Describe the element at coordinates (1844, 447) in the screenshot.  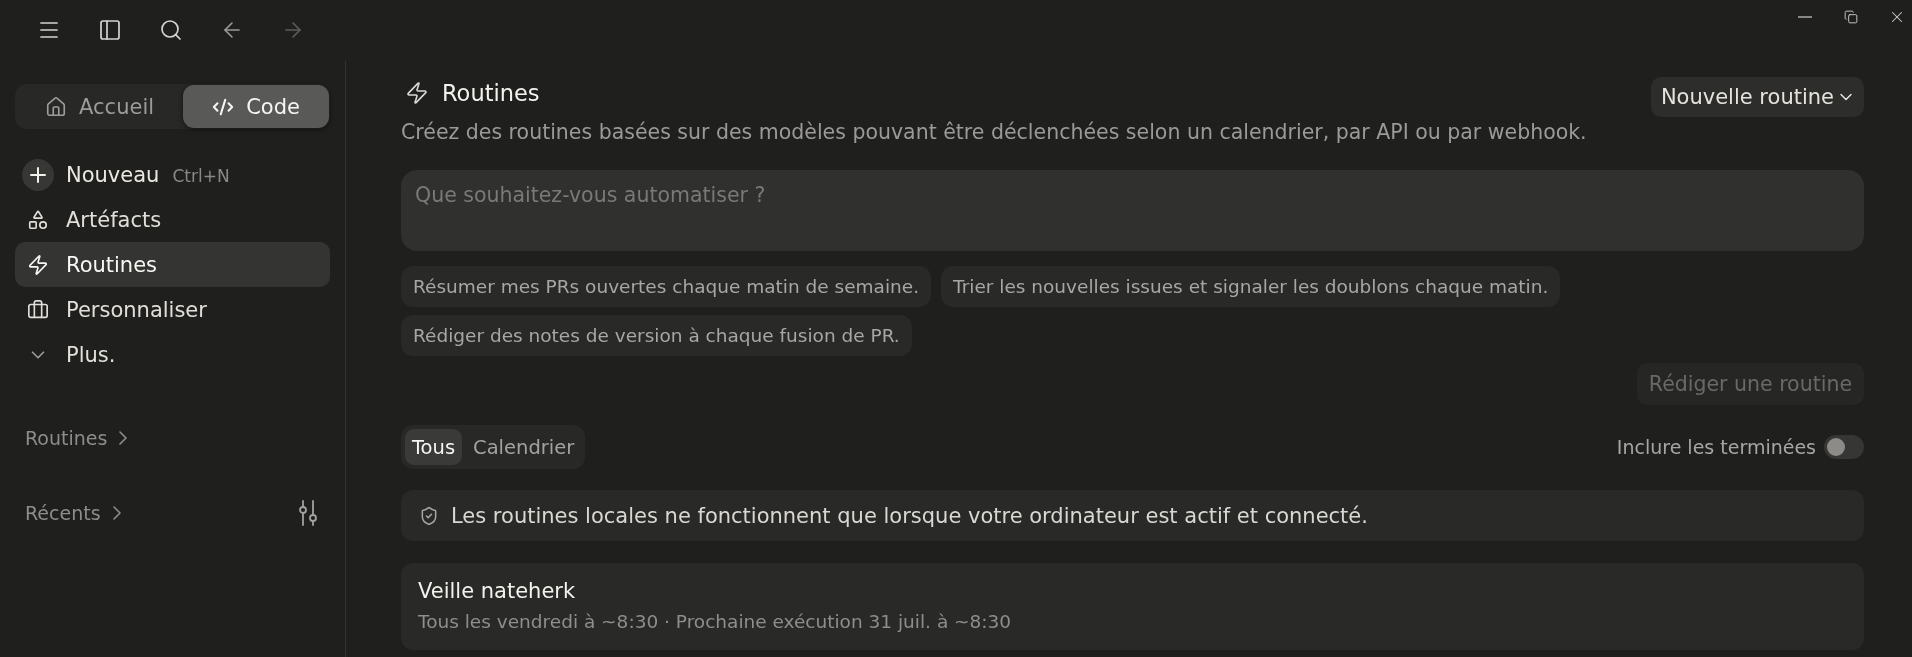
I see `toggle-switch` at that location.